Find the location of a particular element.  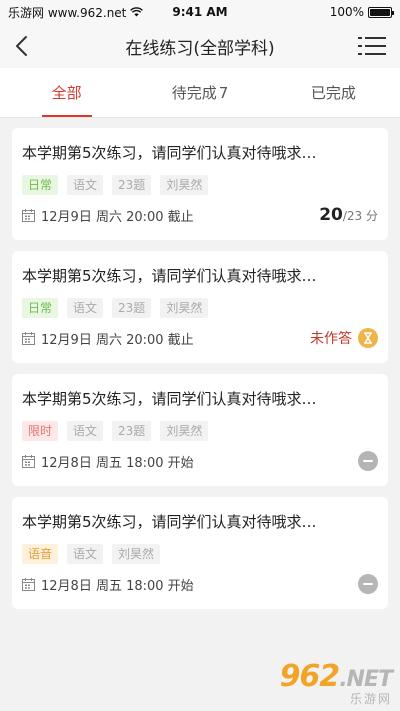

tab-pending: 待完成 7 is located at coordinates (199, 92).